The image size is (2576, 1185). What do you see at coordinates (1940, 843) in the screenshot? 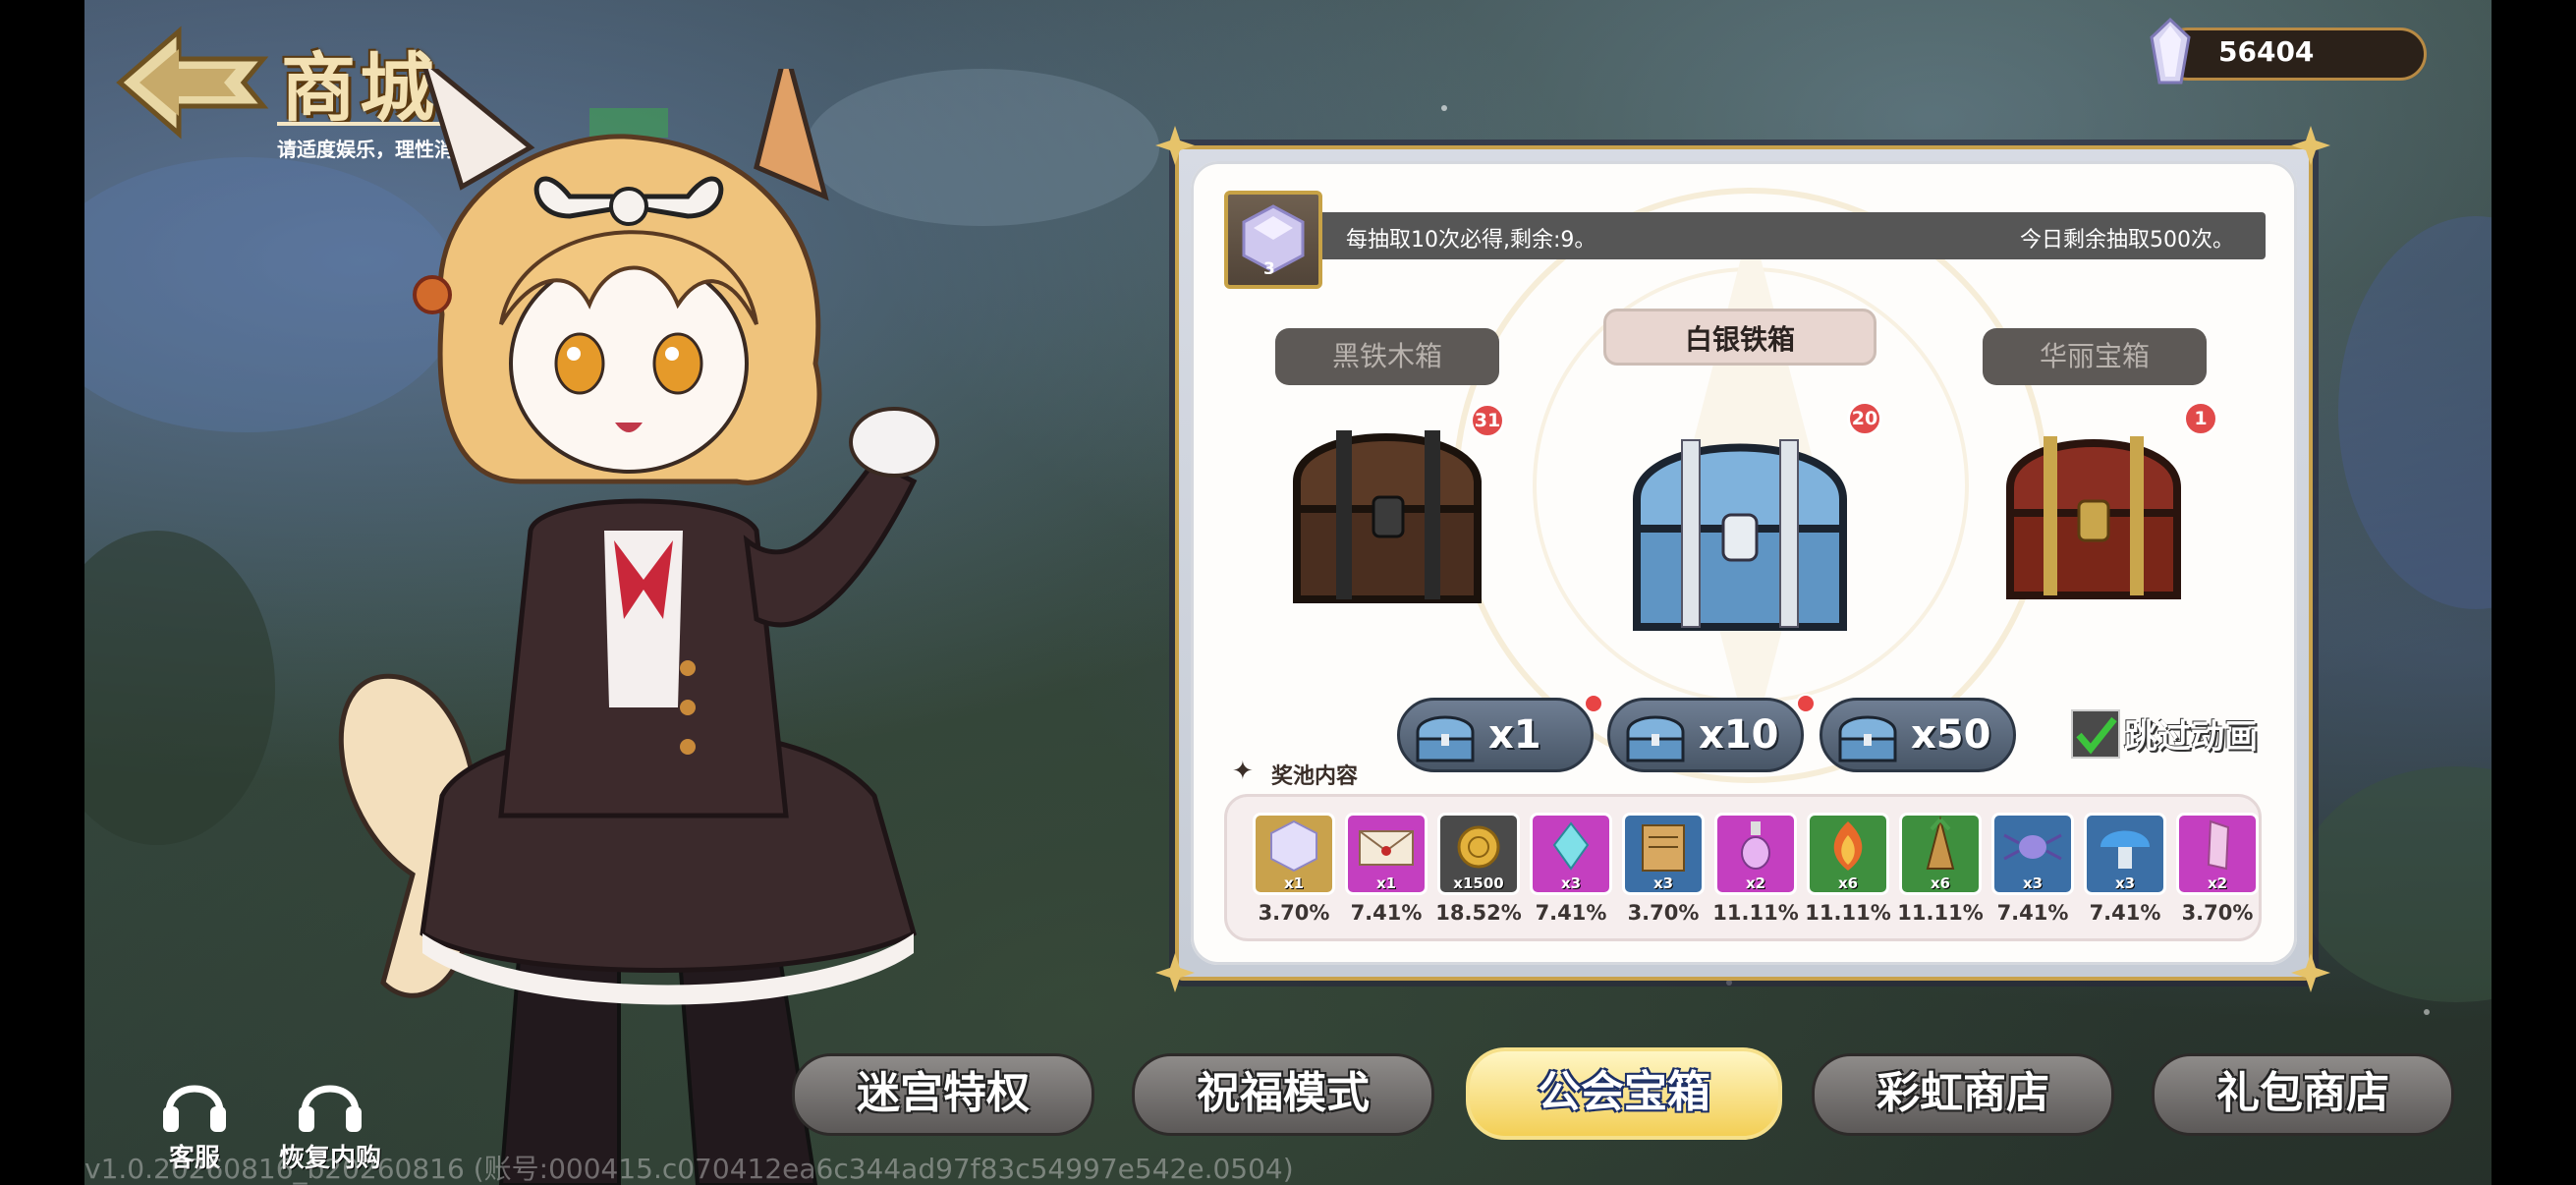
I see `root-icon` at bounding box center [1940, 843].